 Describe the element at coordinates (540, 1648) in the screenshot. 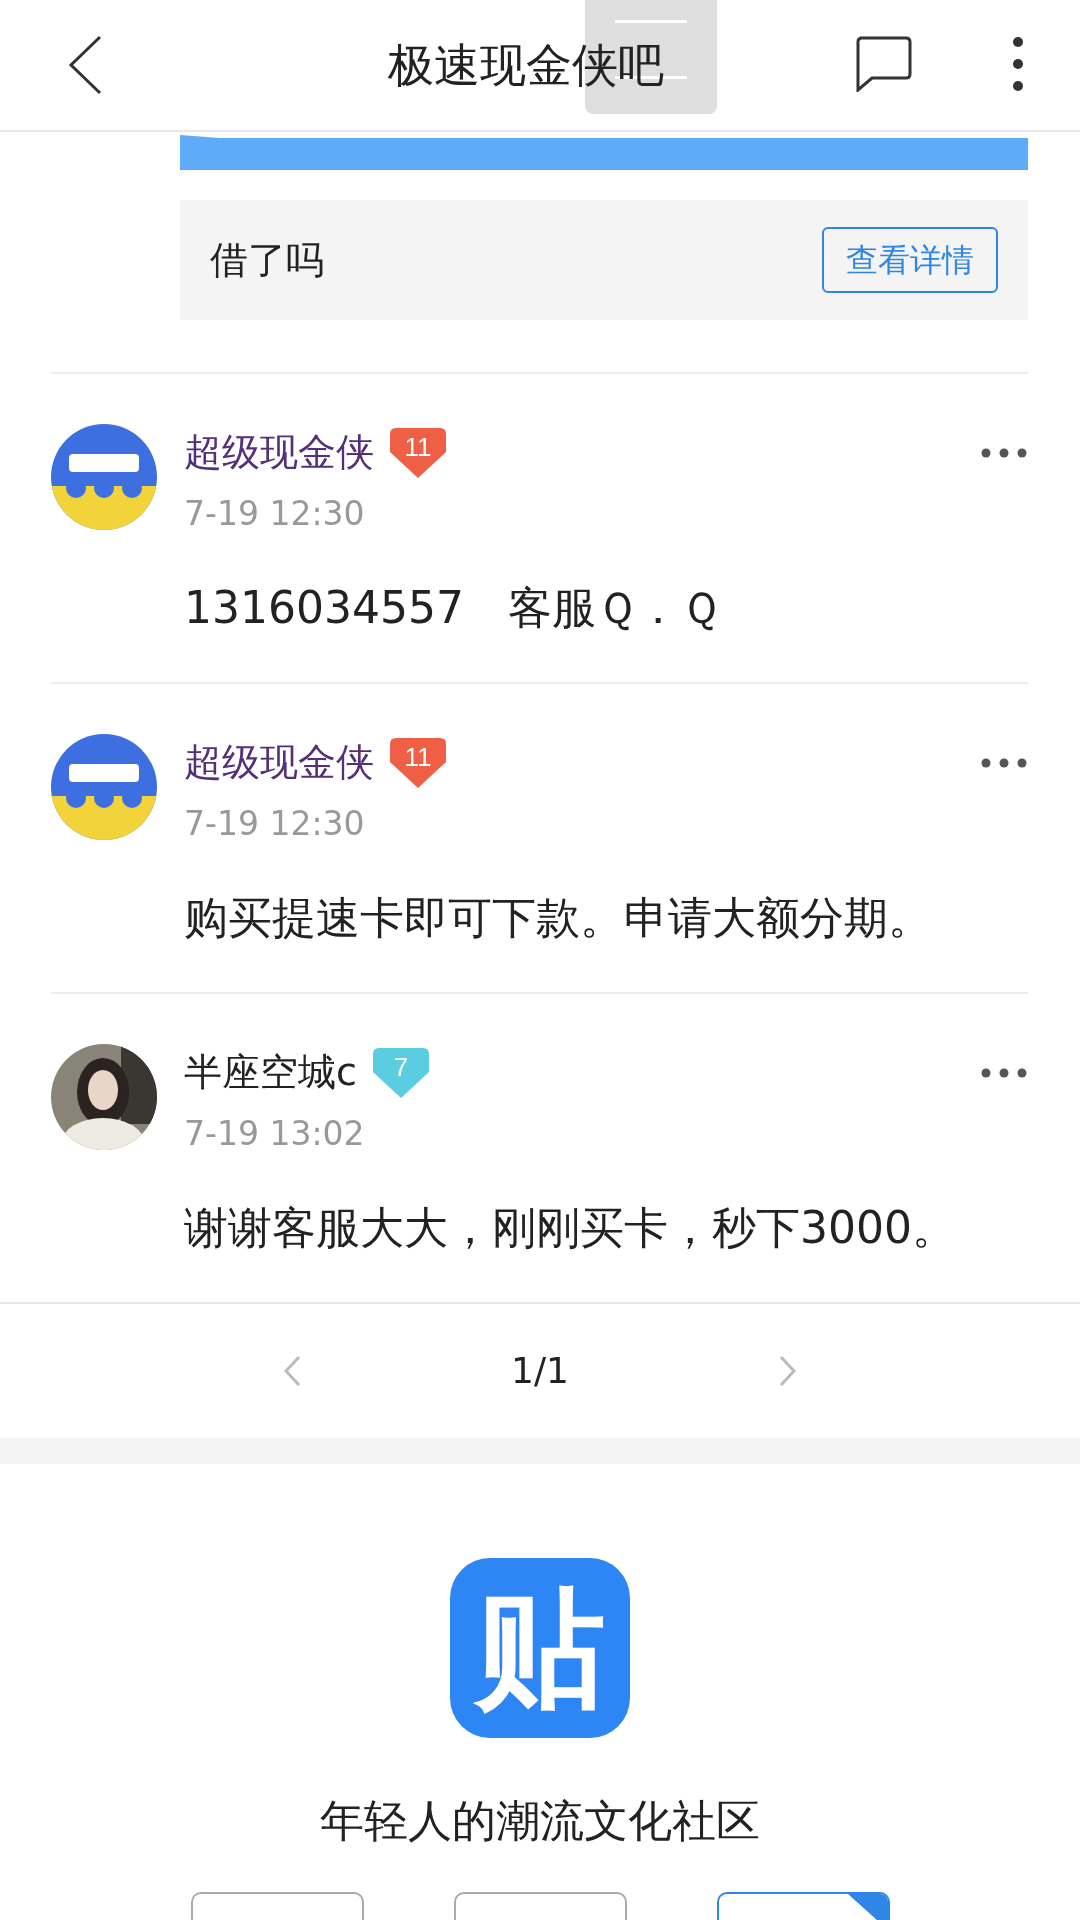

I see `app-logo: 贴` at that location.